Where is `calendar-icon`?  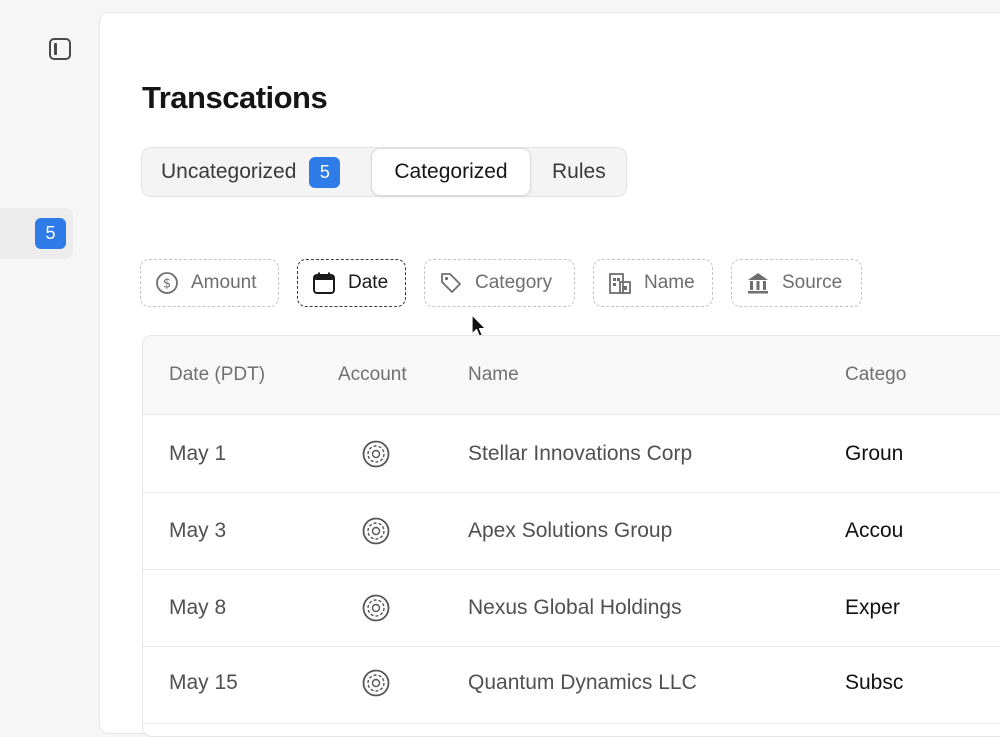 calendar-icon is located at coordinates (324, 283).